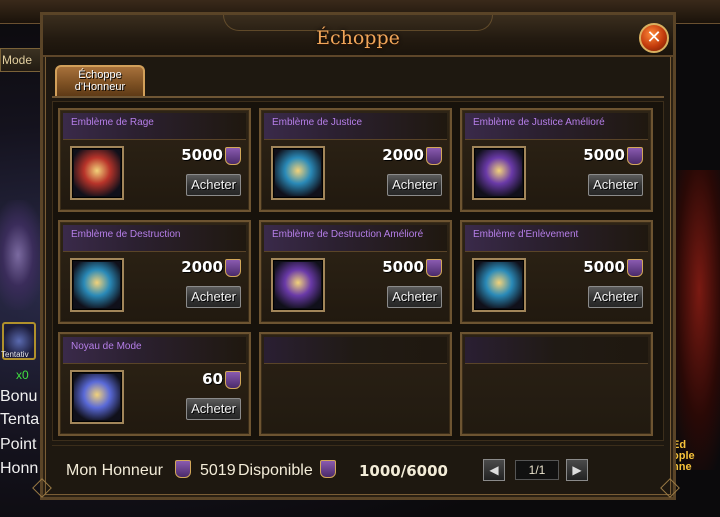  Describe the element at coordinates (358, 81) in the screenshot. I see `tab-strip: Échoppe d'Honneur` at that location.